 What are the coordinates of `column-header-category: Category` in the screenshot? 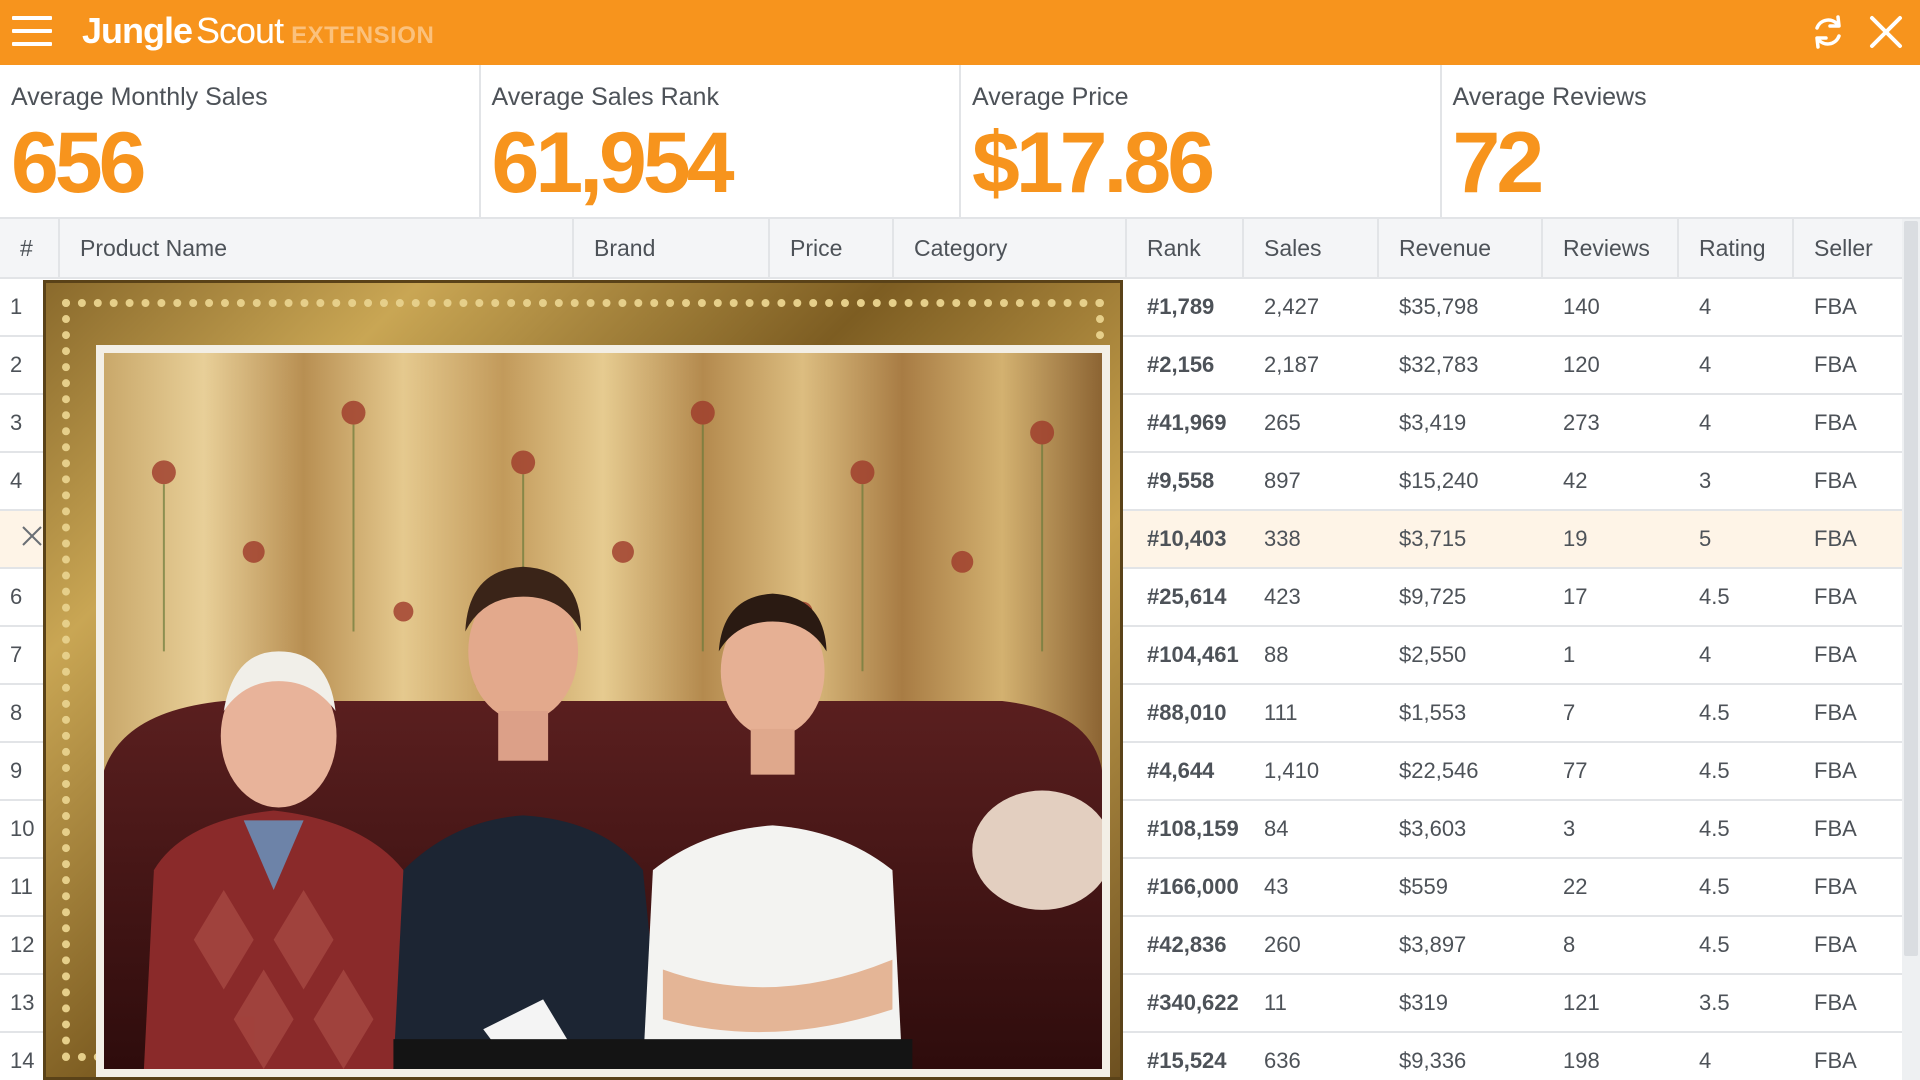 It's located at (1010, 248).